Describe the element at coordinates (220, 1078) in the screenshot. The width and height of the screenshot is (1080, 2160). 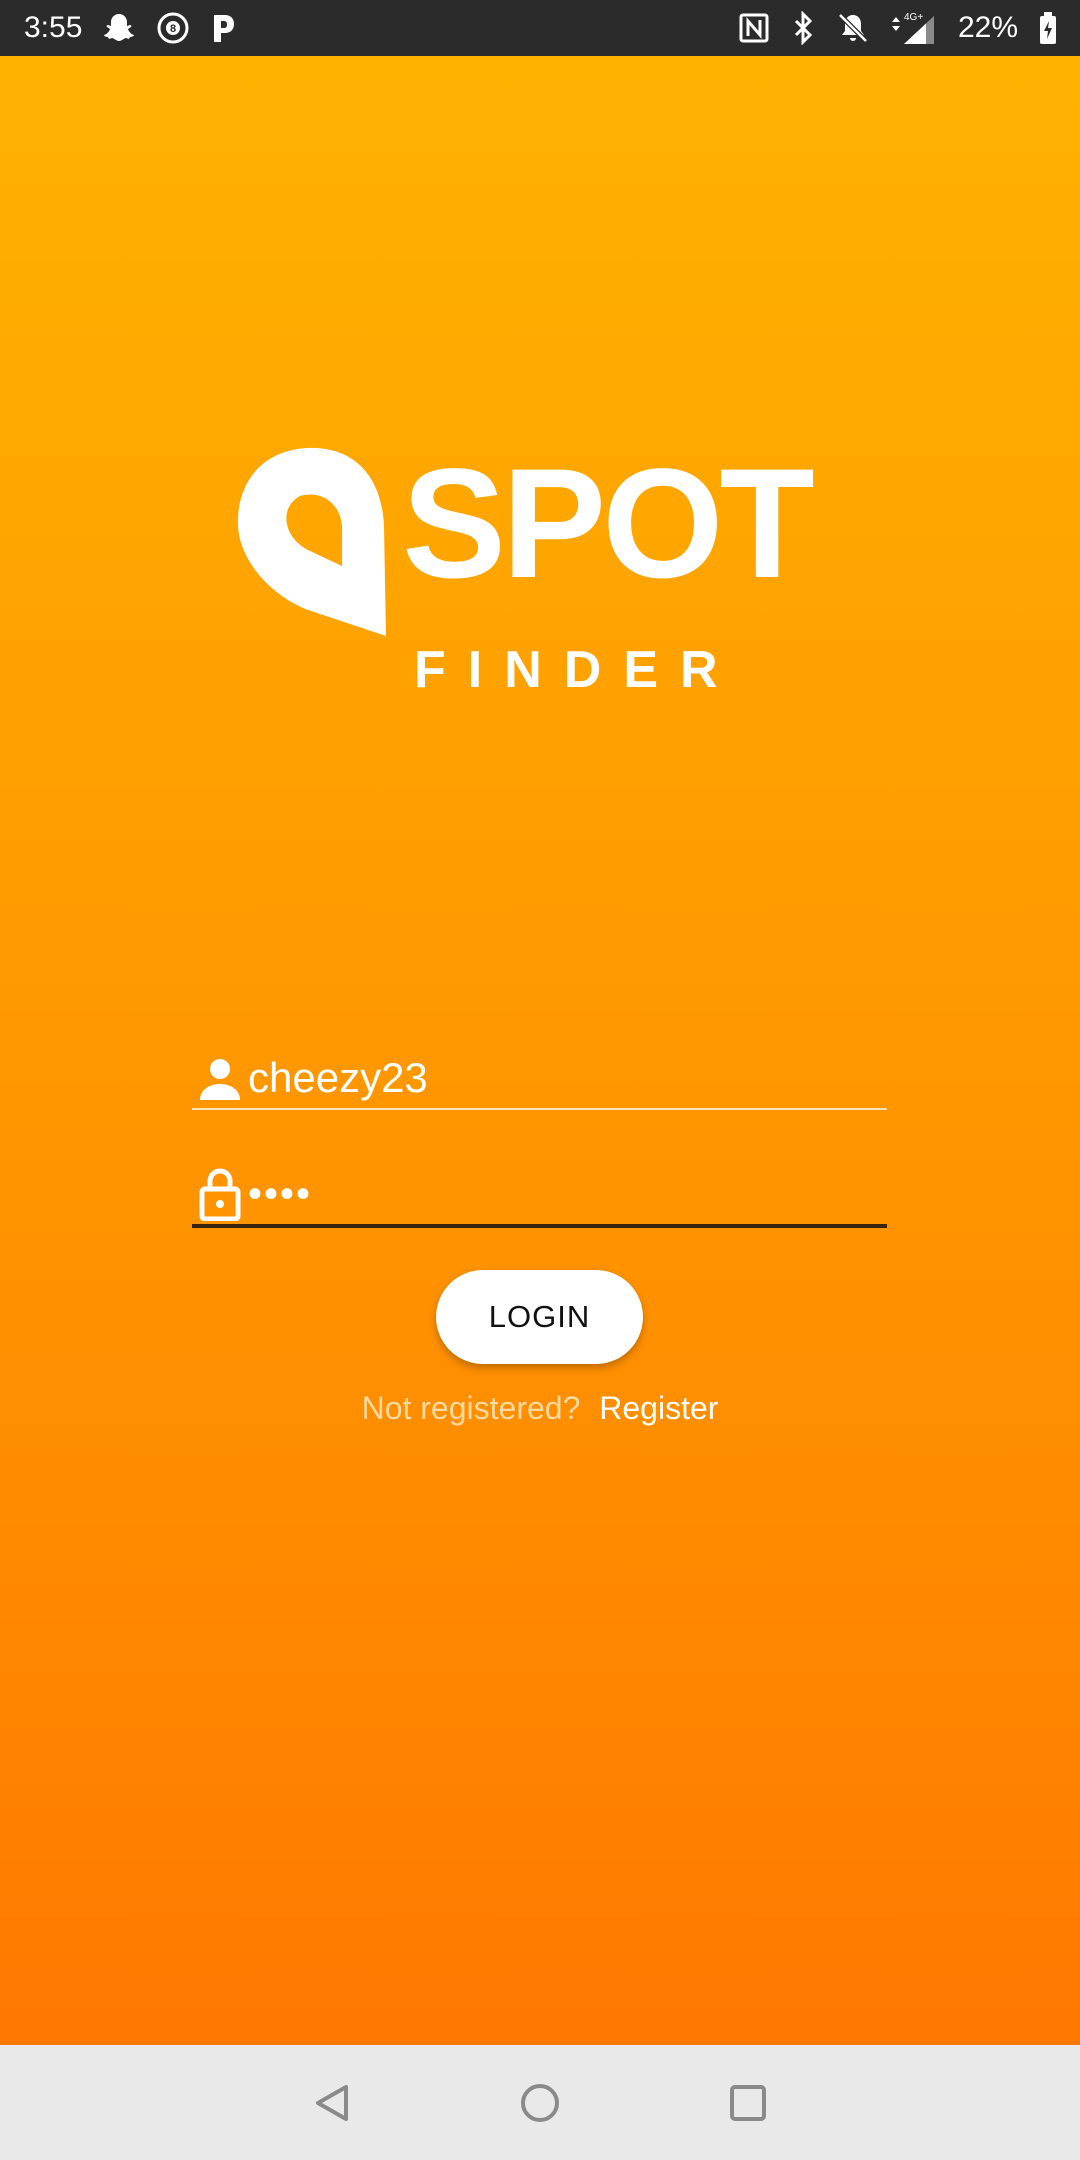
I see `person-icon` at that location.